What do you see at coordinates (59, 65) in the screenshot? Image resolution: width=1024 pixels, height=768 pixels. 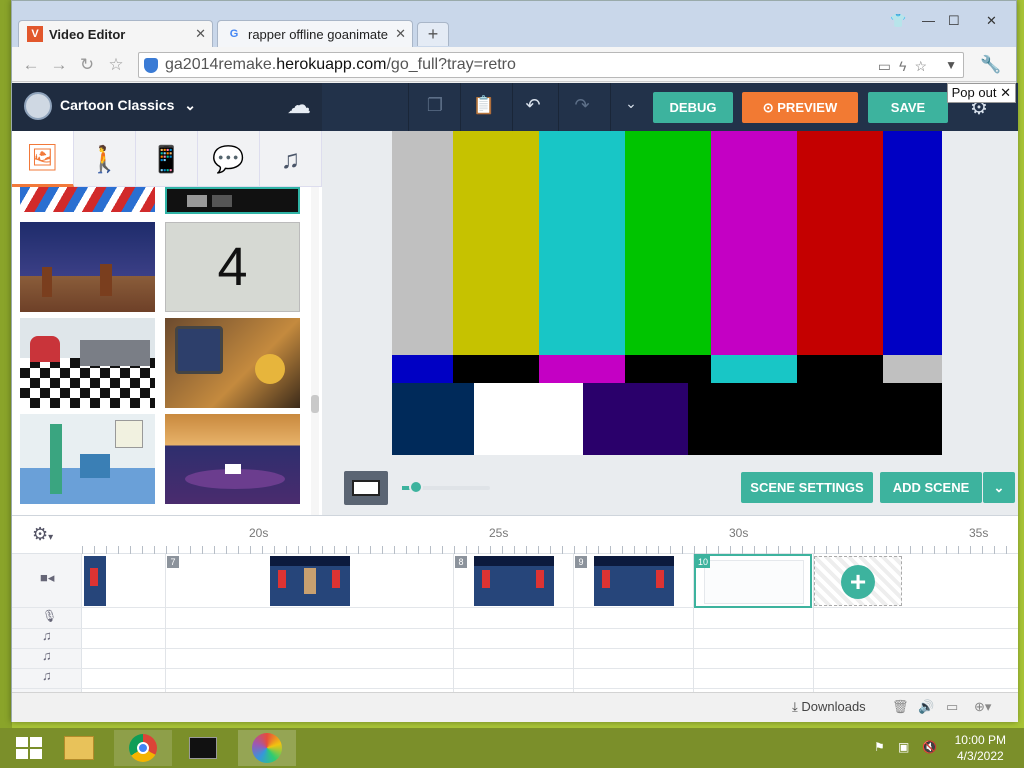 I see `forward-icon: →` at bounding box center [59, 65].